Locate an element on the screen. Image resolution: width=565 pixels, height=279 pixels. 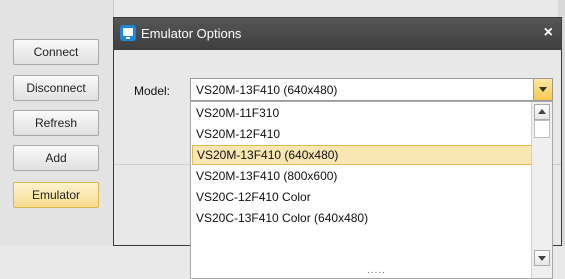
dialog-title: Emulator Options is located at coordinates (191, 33).